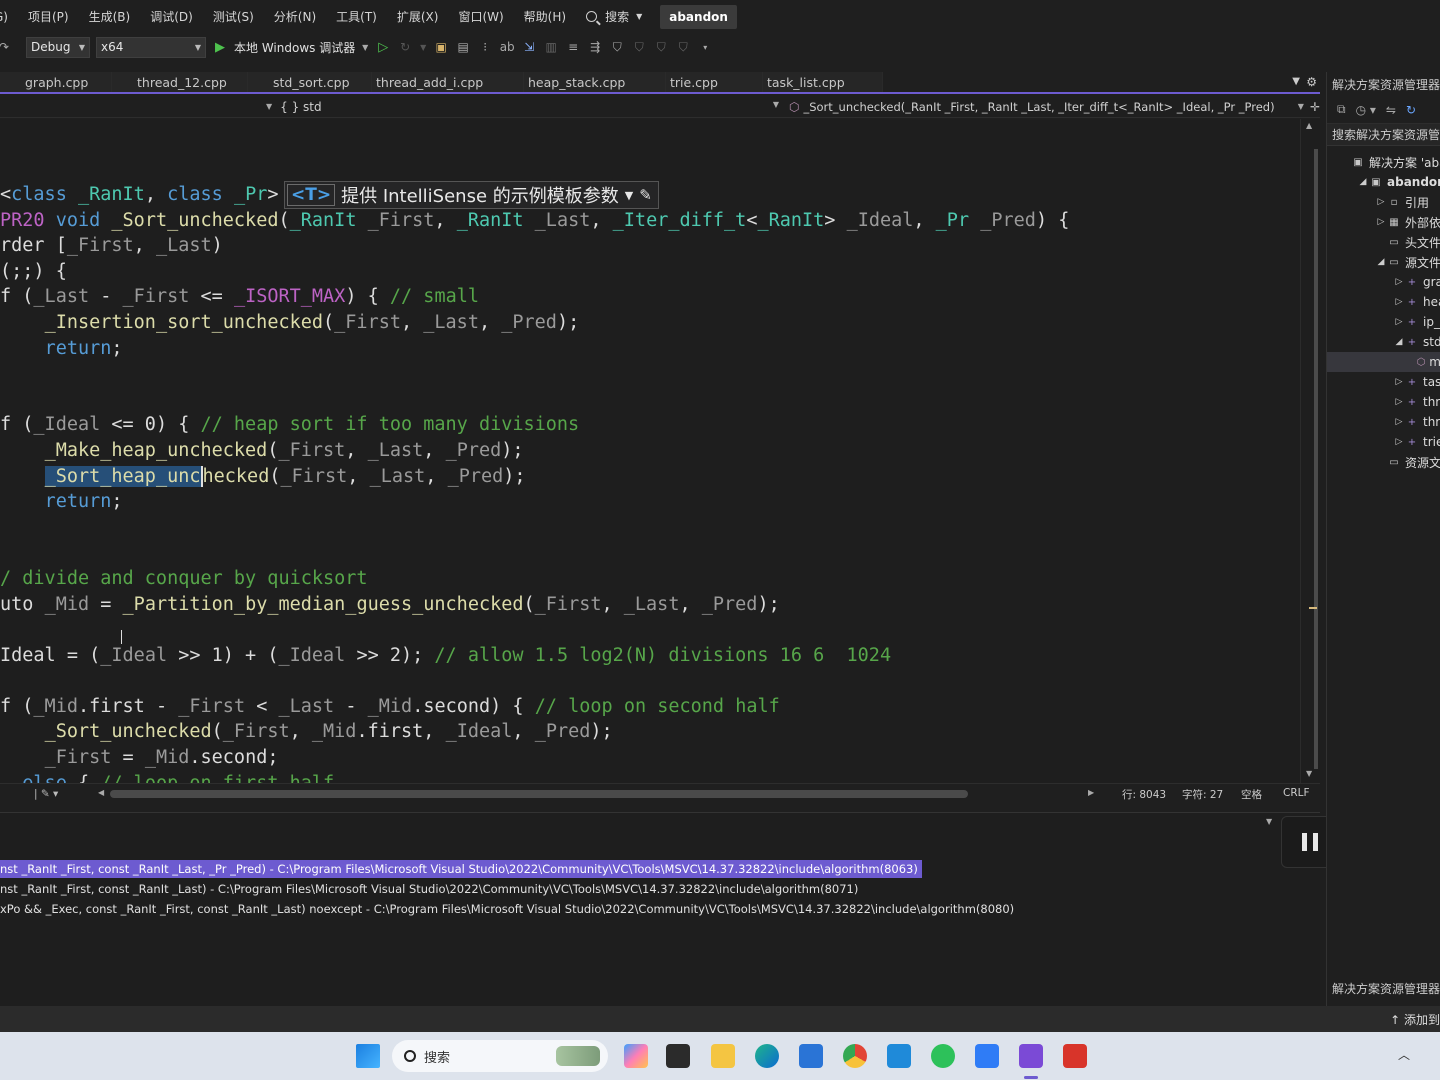 This screenshot has width=1440, height=1080. I want to click on solution-explorer-footer-tab: 解决方案资源管理器, so click(1383, 988).